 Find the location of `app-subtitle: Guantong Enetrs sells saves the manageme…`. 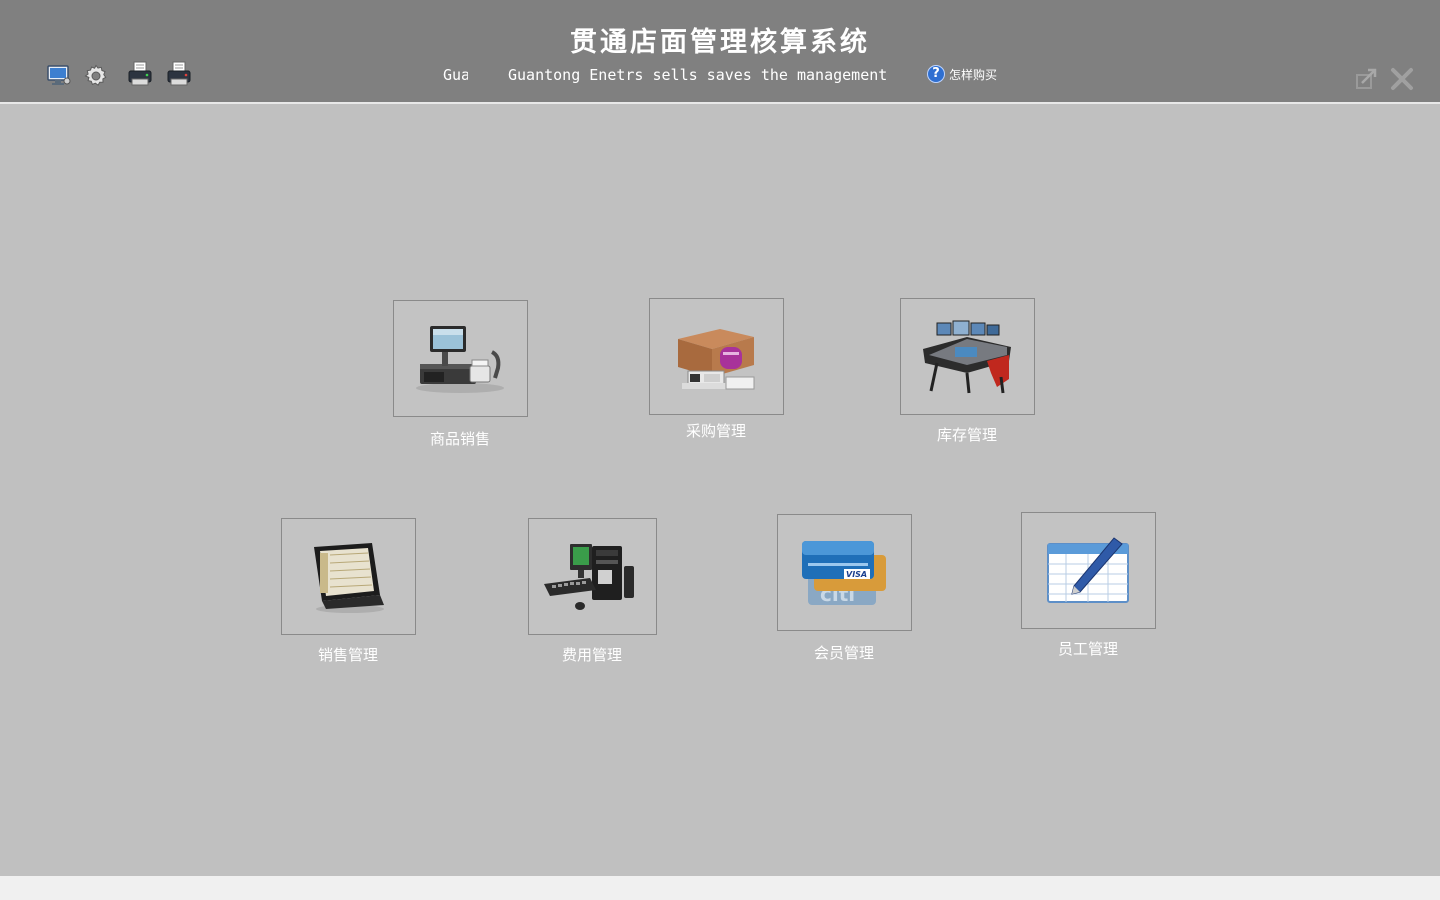

app-subtitle: Guantong Enetrs sells saves the manageme… is located at coordinates (698, 75).